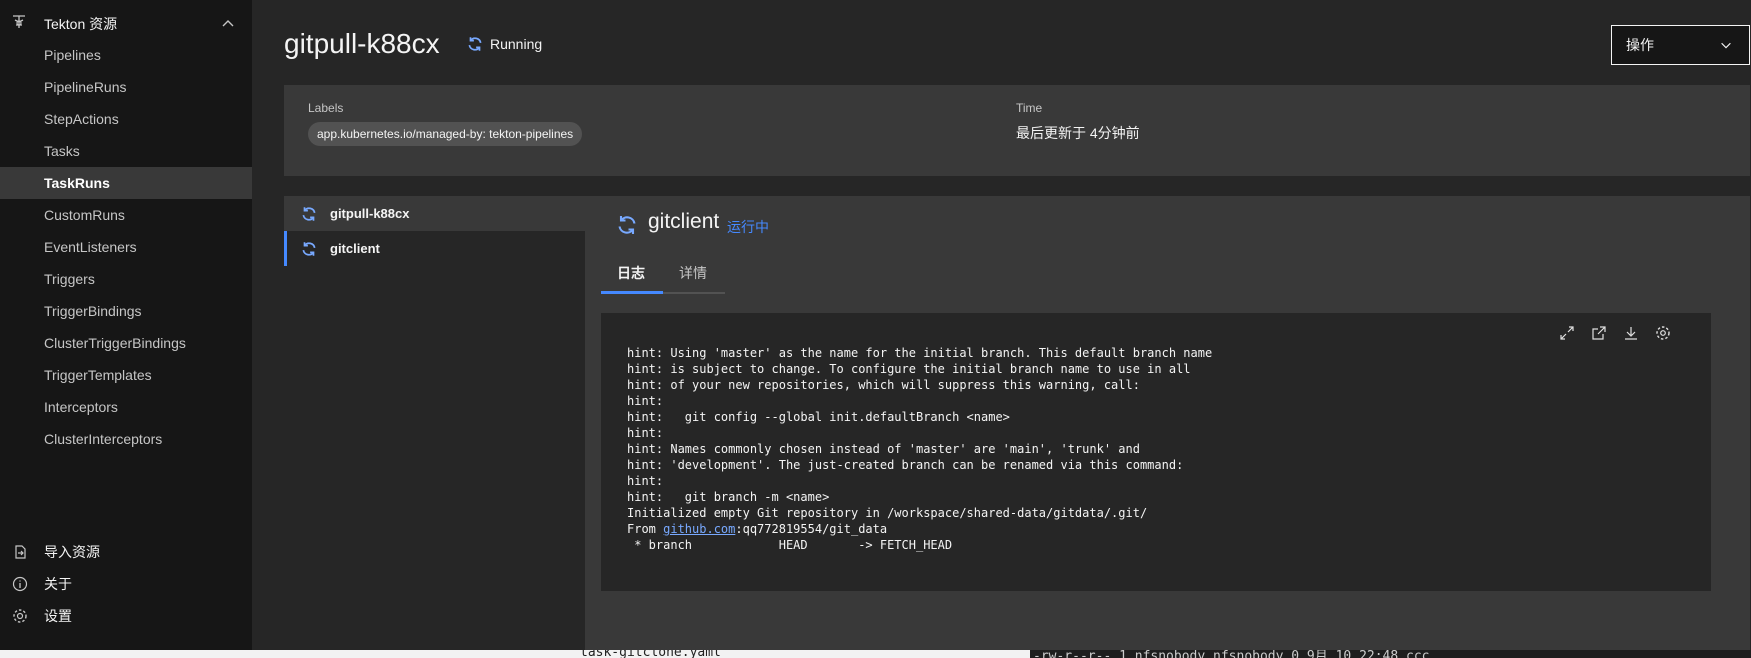 The width and height of the screenshot is (1751, 658). Describe the element at coordinates (81, 24) in the screenshot. I see `sidebar-title: Tekton 资源` at that location.